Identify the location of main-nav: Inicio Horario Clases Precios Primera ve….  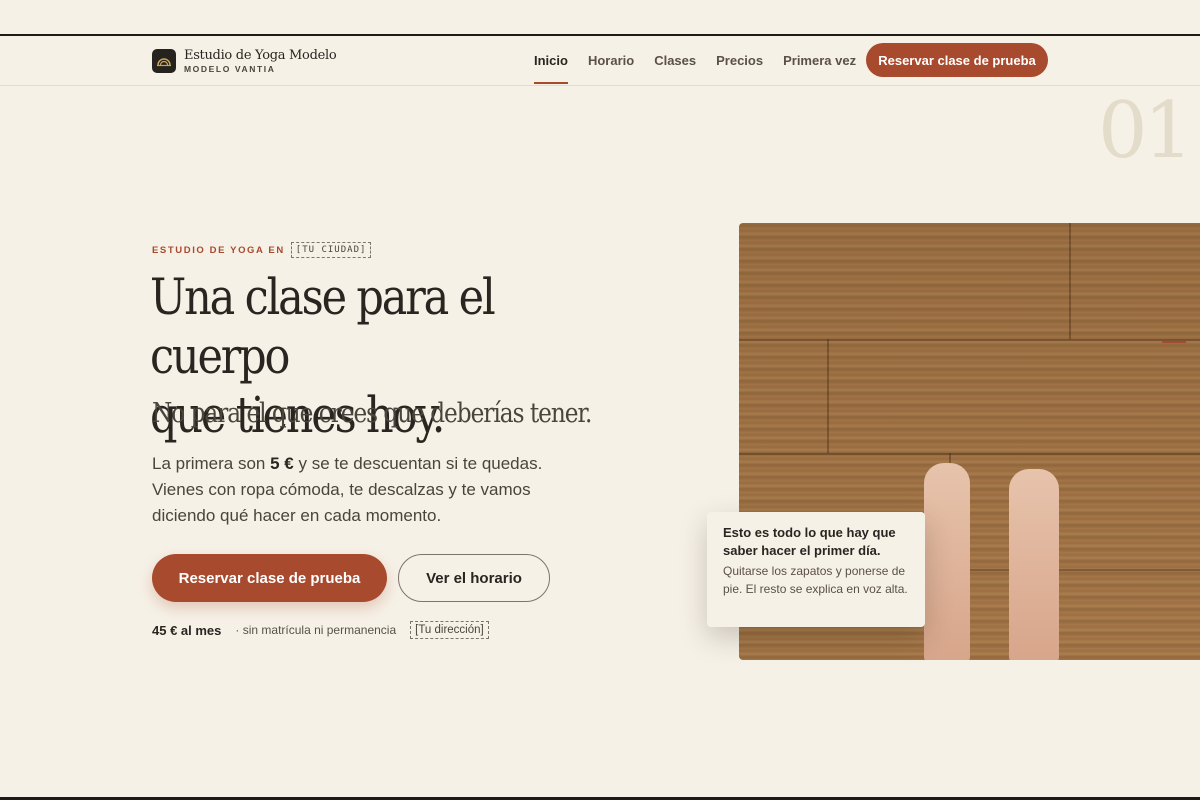
(695, 60).